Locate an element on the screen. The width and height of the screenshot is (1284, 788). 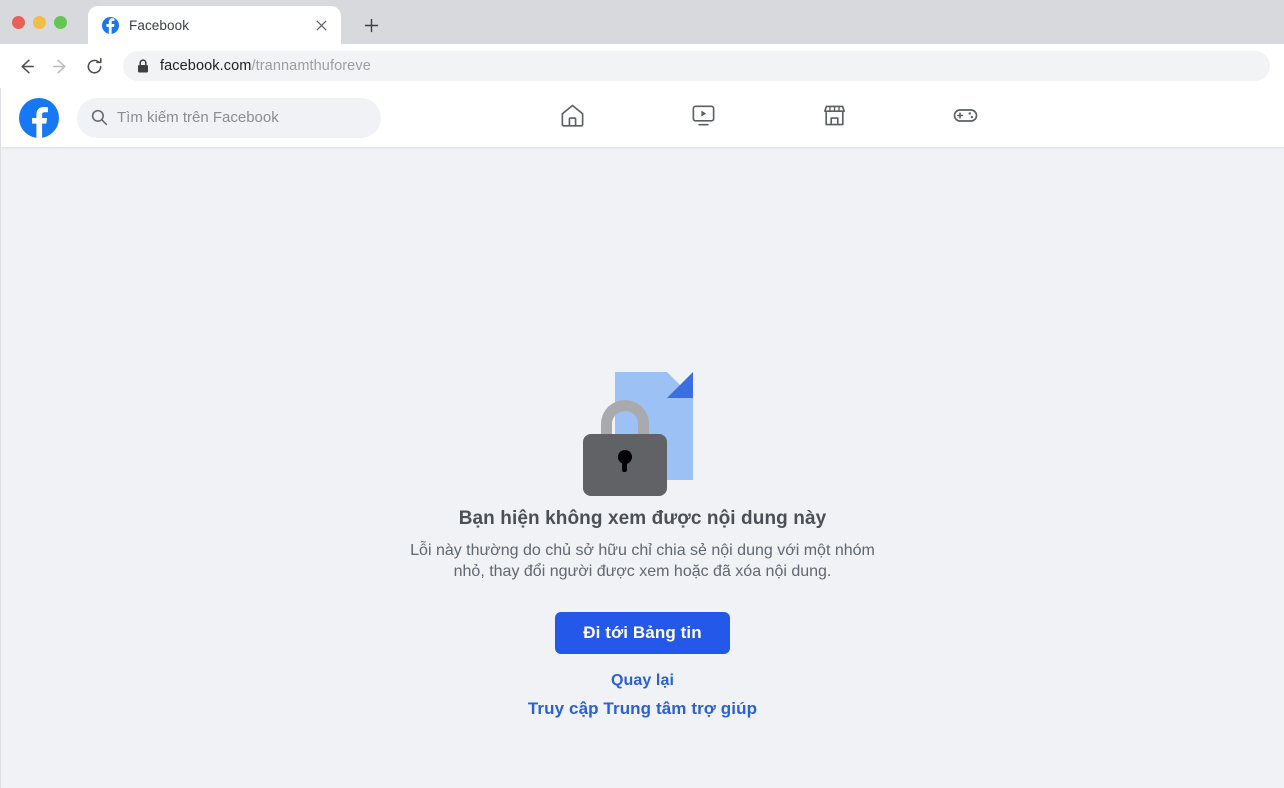
tab-strip: Facebook is located at coordinates (642, 22).